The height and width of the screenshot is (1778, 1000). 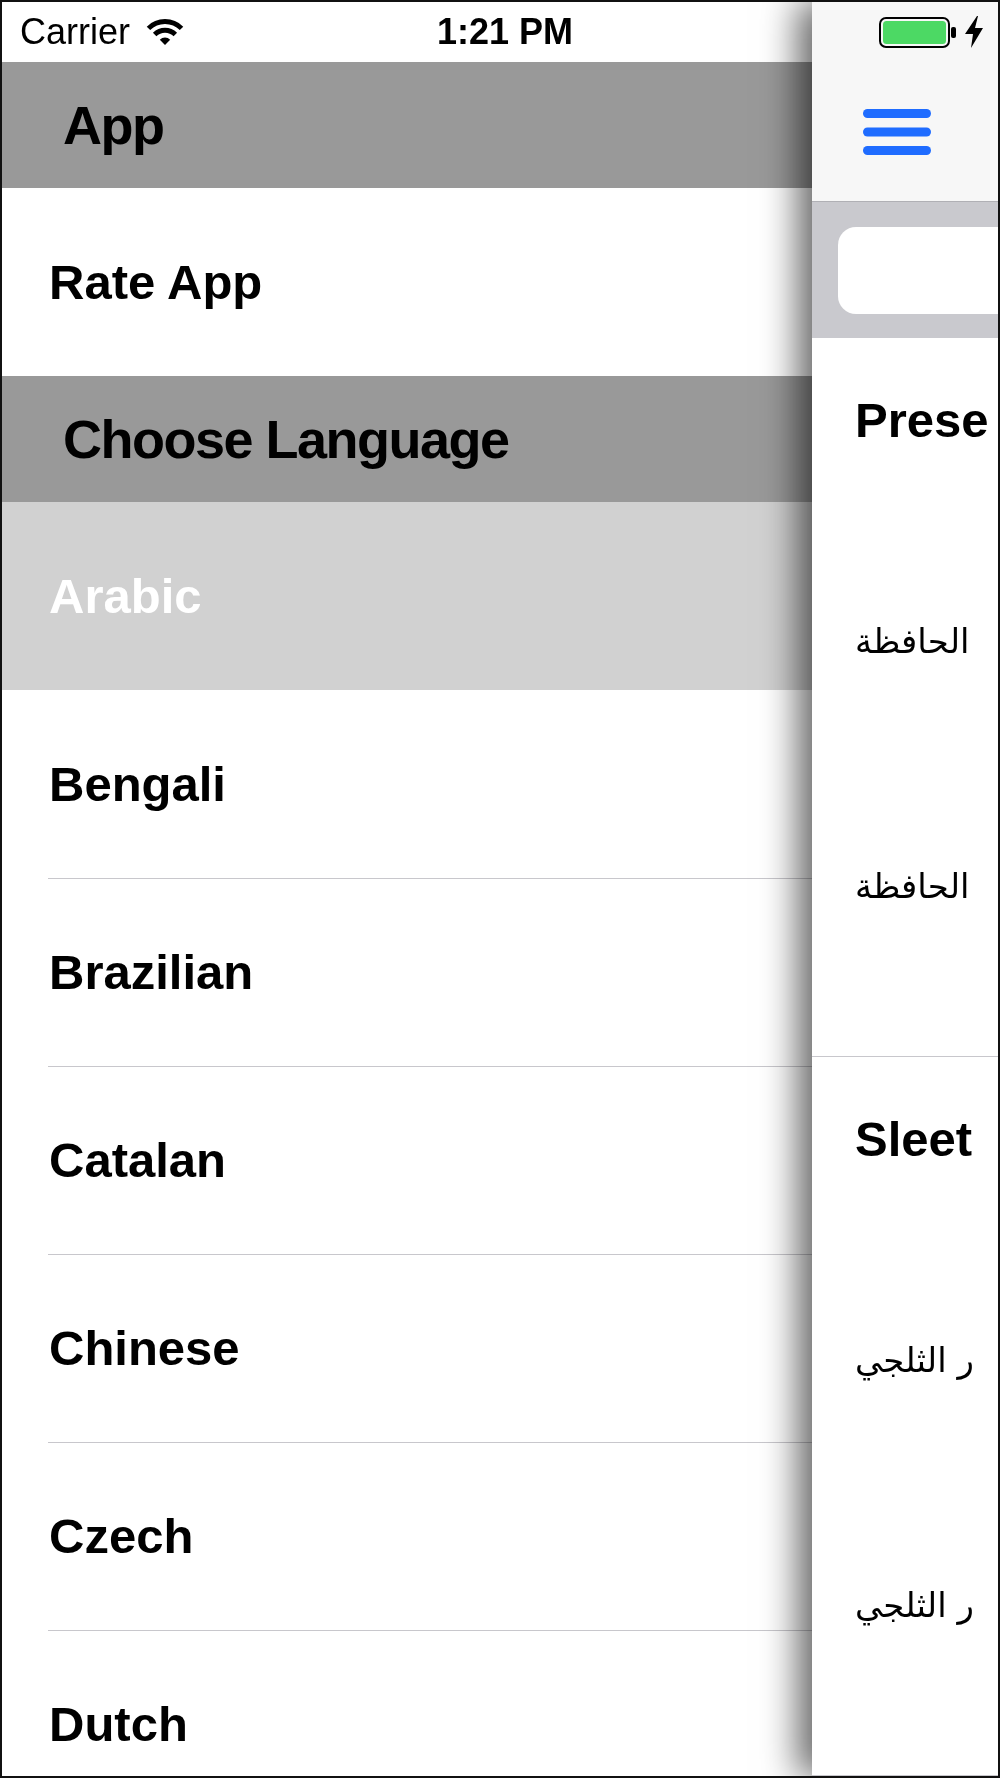 I want to click on clock-time: 1:21 PM, so click(x=506, y=32).